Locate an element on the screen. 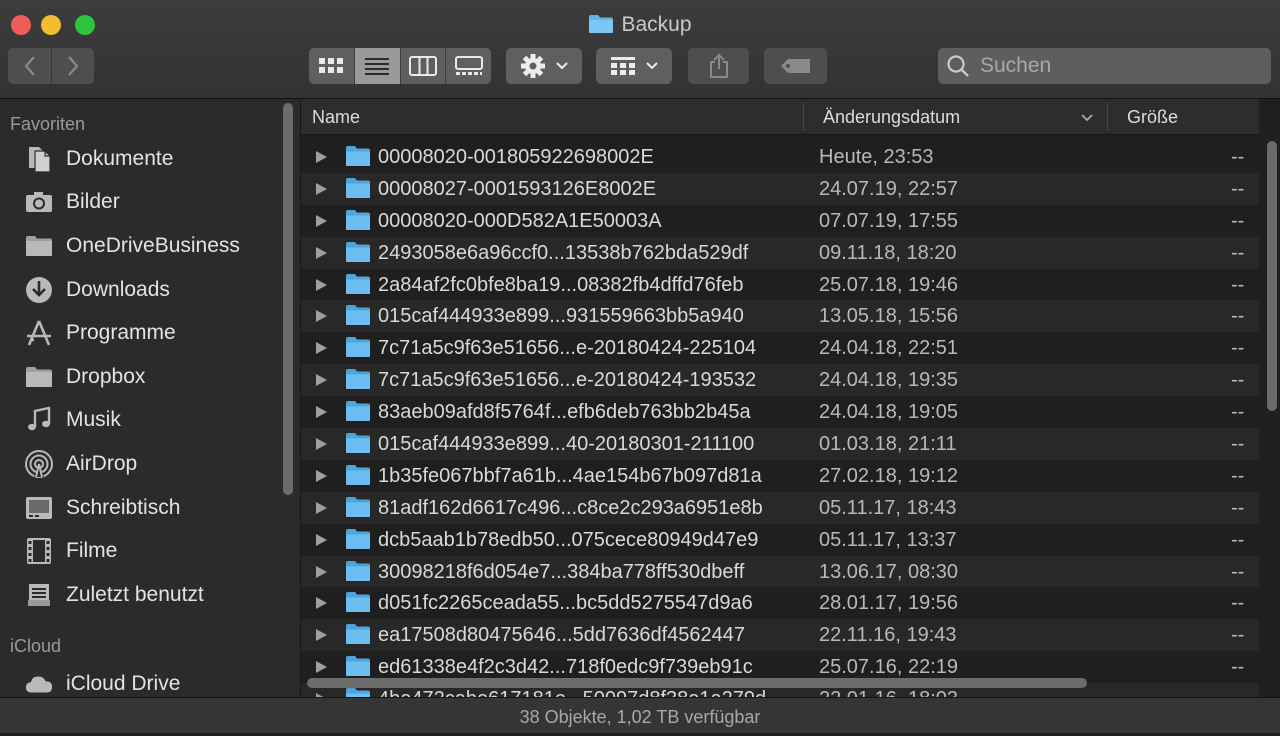 The width and height of the screenshot is (1280, 736). file-date: 05.11.17, 13:37 is located at coordinates (888, 539).